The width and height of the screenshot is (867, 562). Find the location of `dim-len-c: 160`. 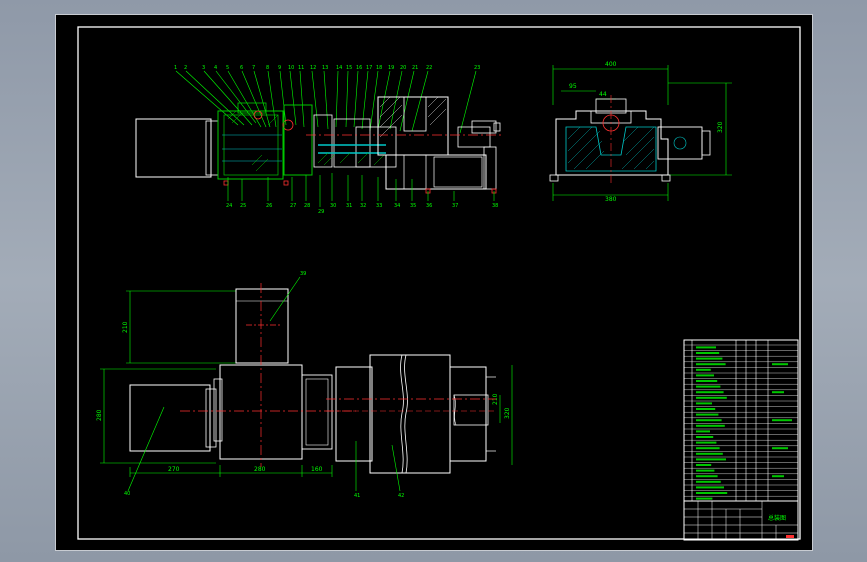

dim-len-c: 160 is located at coordinates (317, 469).